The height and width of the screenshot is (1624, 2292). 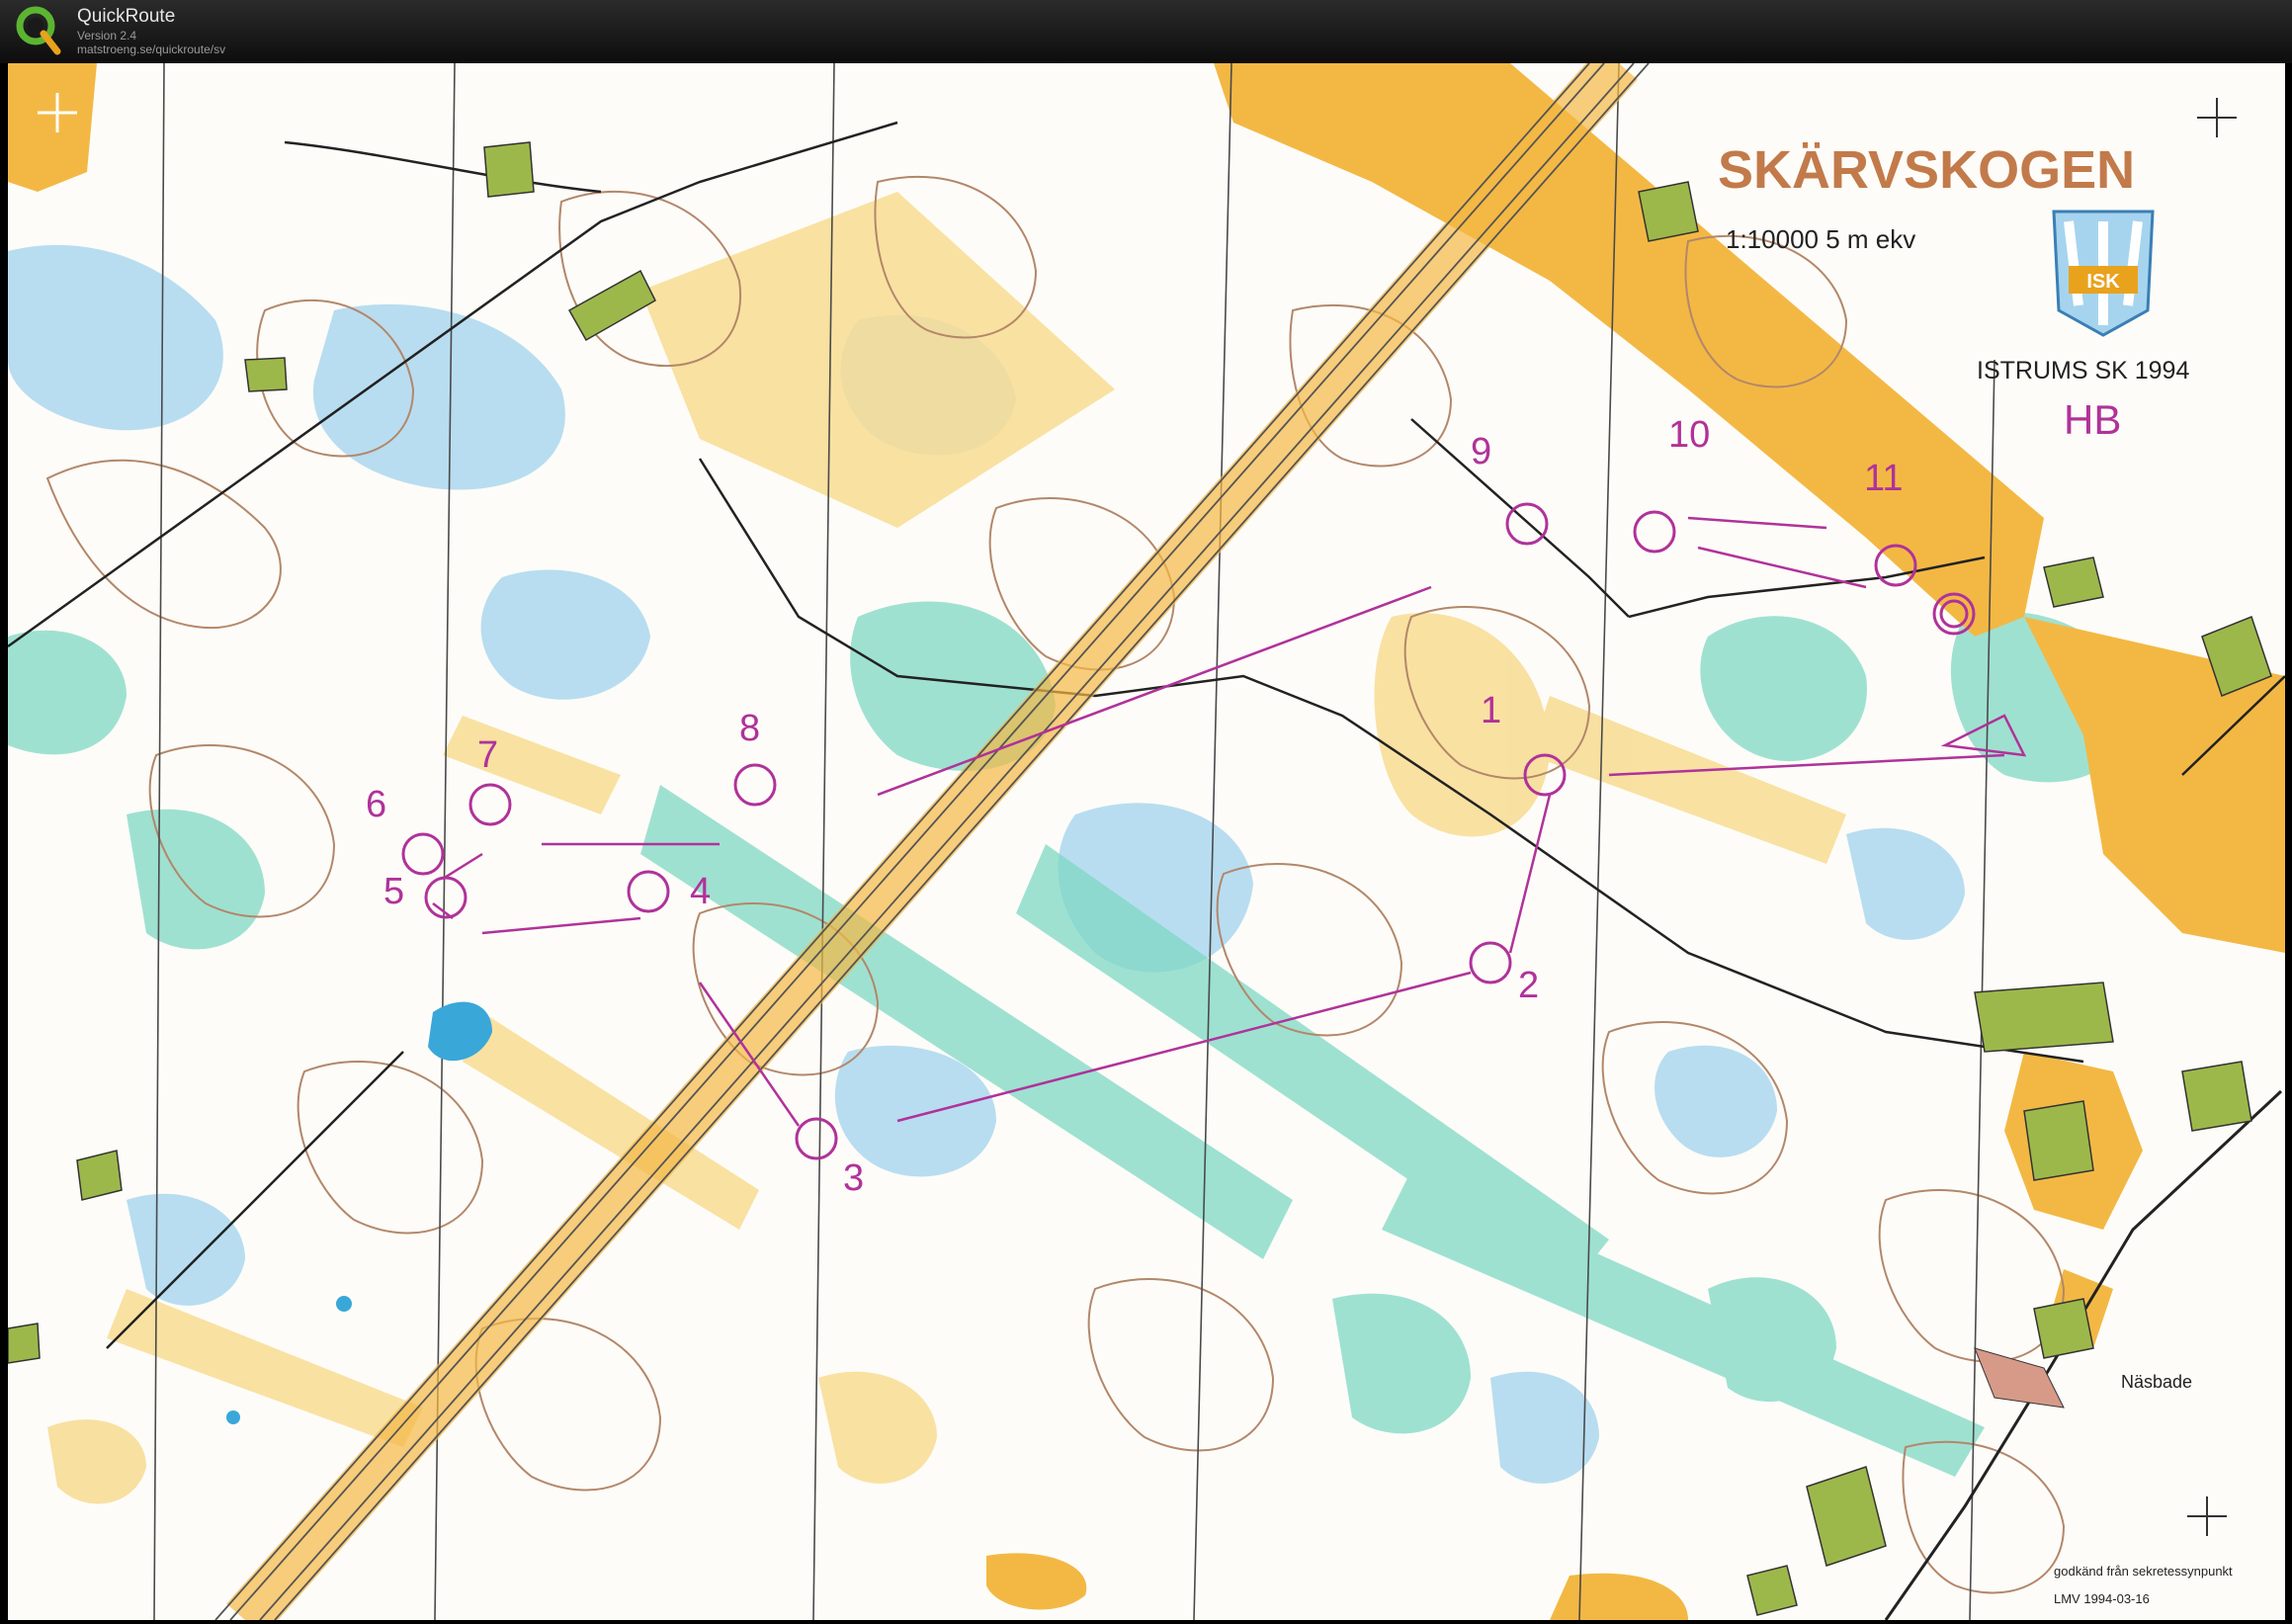 What do you see at coordinates (2102, 1598) in the screenshot?
I see `approval-reference: LMV 1994-03-16` at bounding box center [2102, 1598].